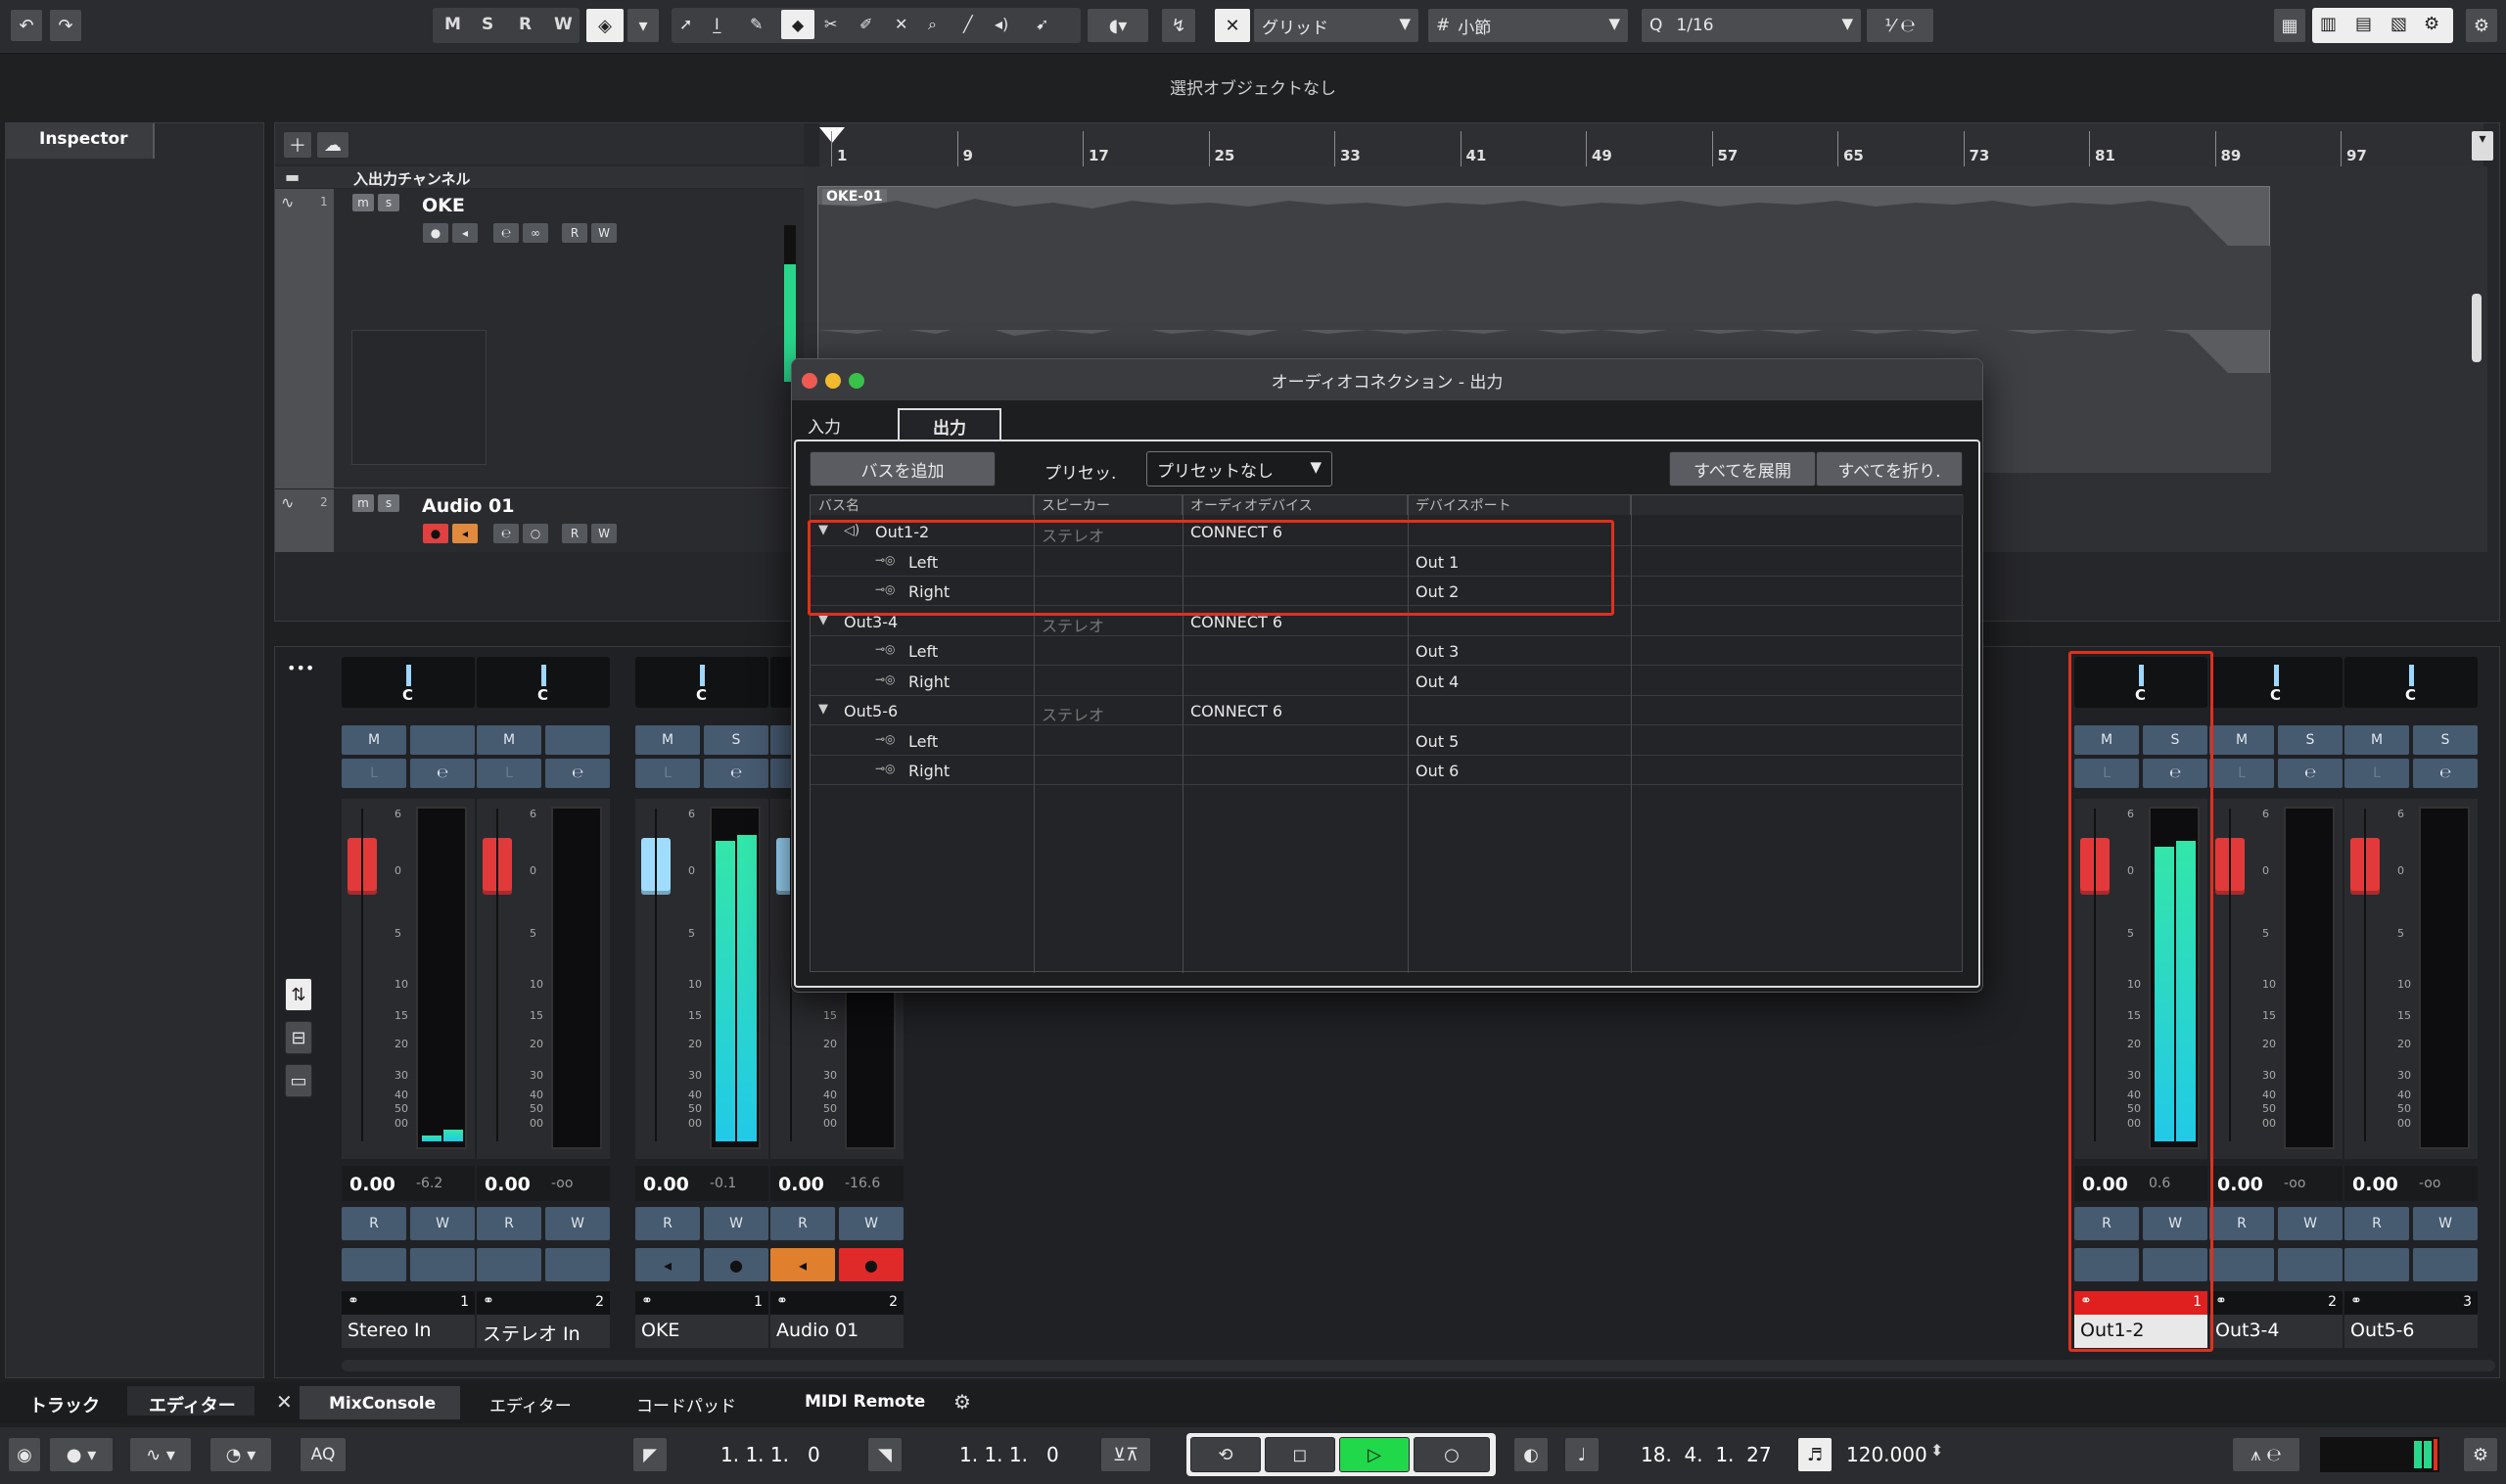  What do you see at coordinates (604, 533) in the screenshot?
I see `write-button: W` at bounding box center [604, 533].